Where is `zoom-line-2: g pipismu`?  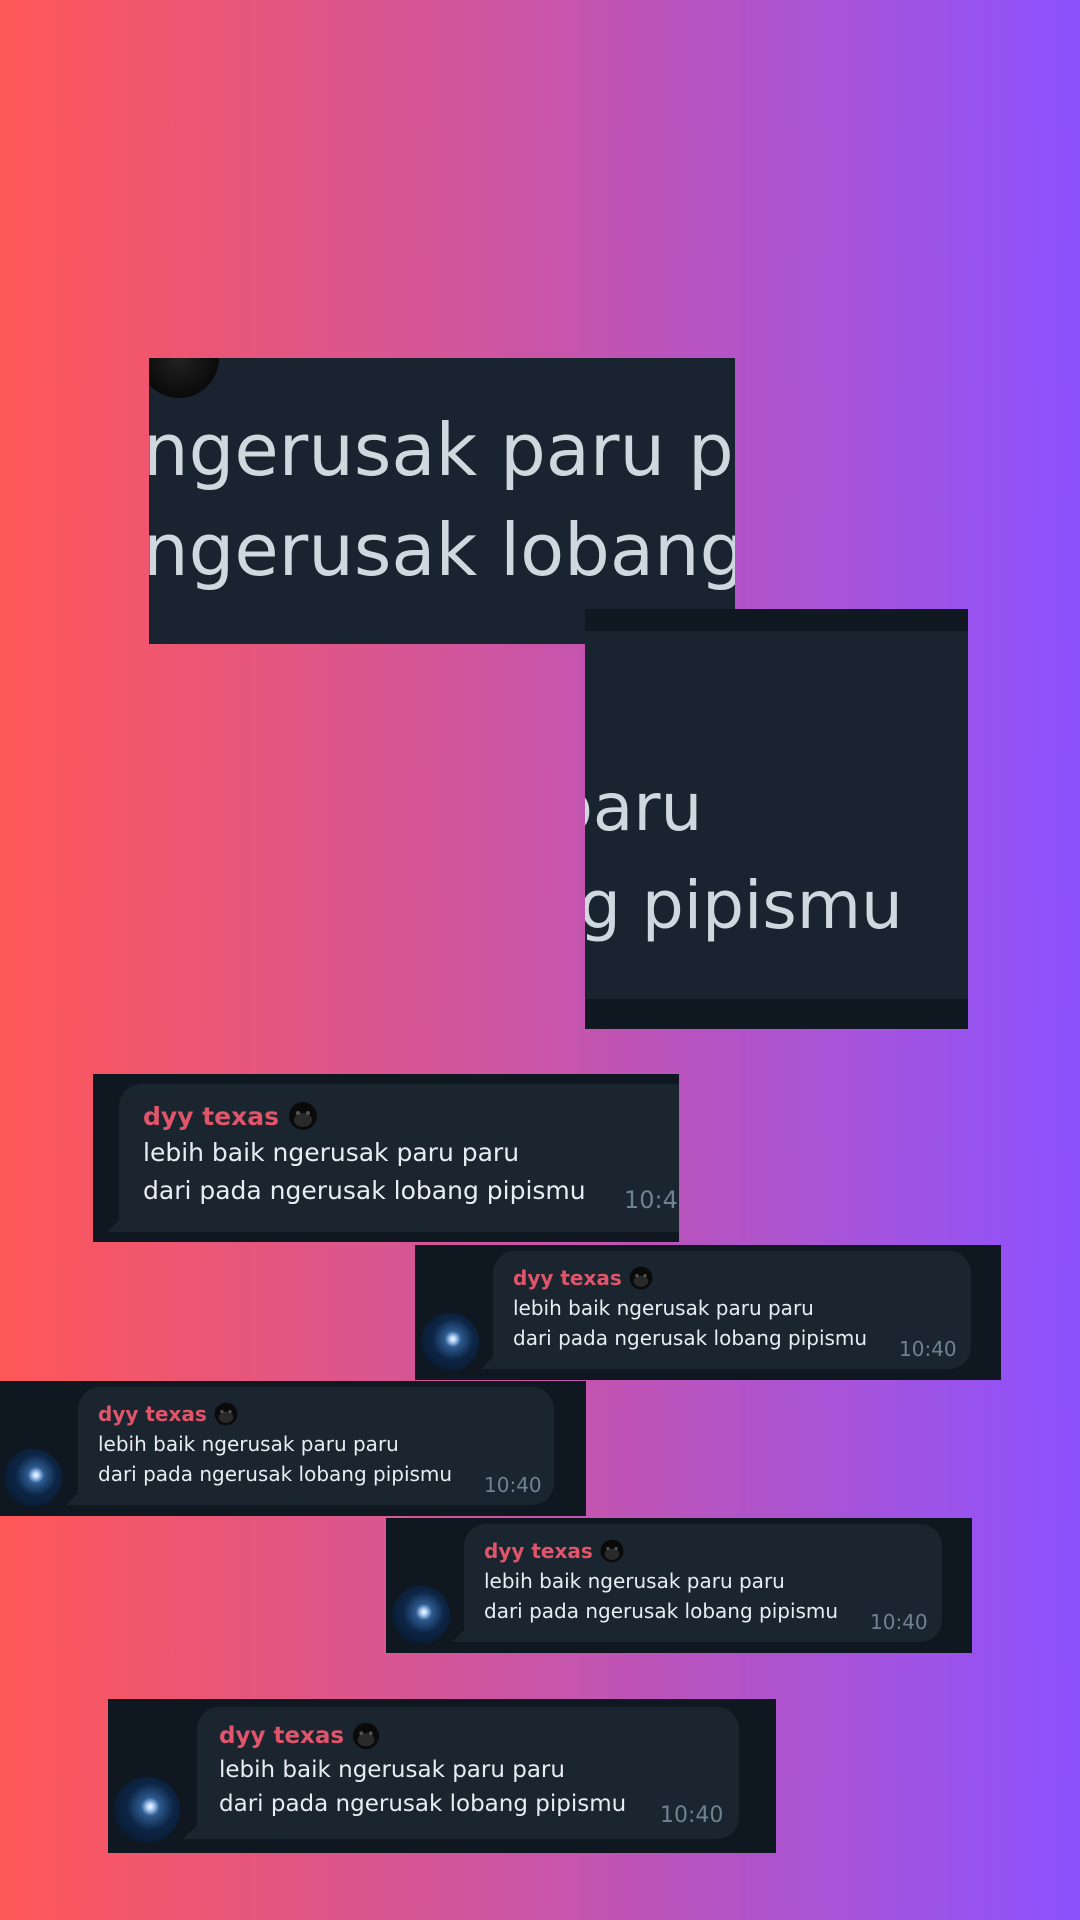
zoom-line-2: g pipismu is located at coordinates (744, 905).